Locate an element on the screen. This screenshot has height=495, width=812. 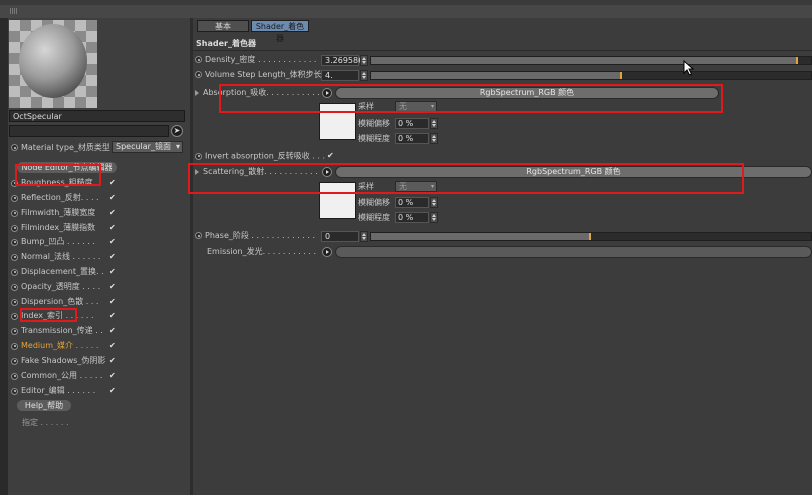
channel-row: Reflection_反射. . . . ✔ is located at coordinates (64, 198).